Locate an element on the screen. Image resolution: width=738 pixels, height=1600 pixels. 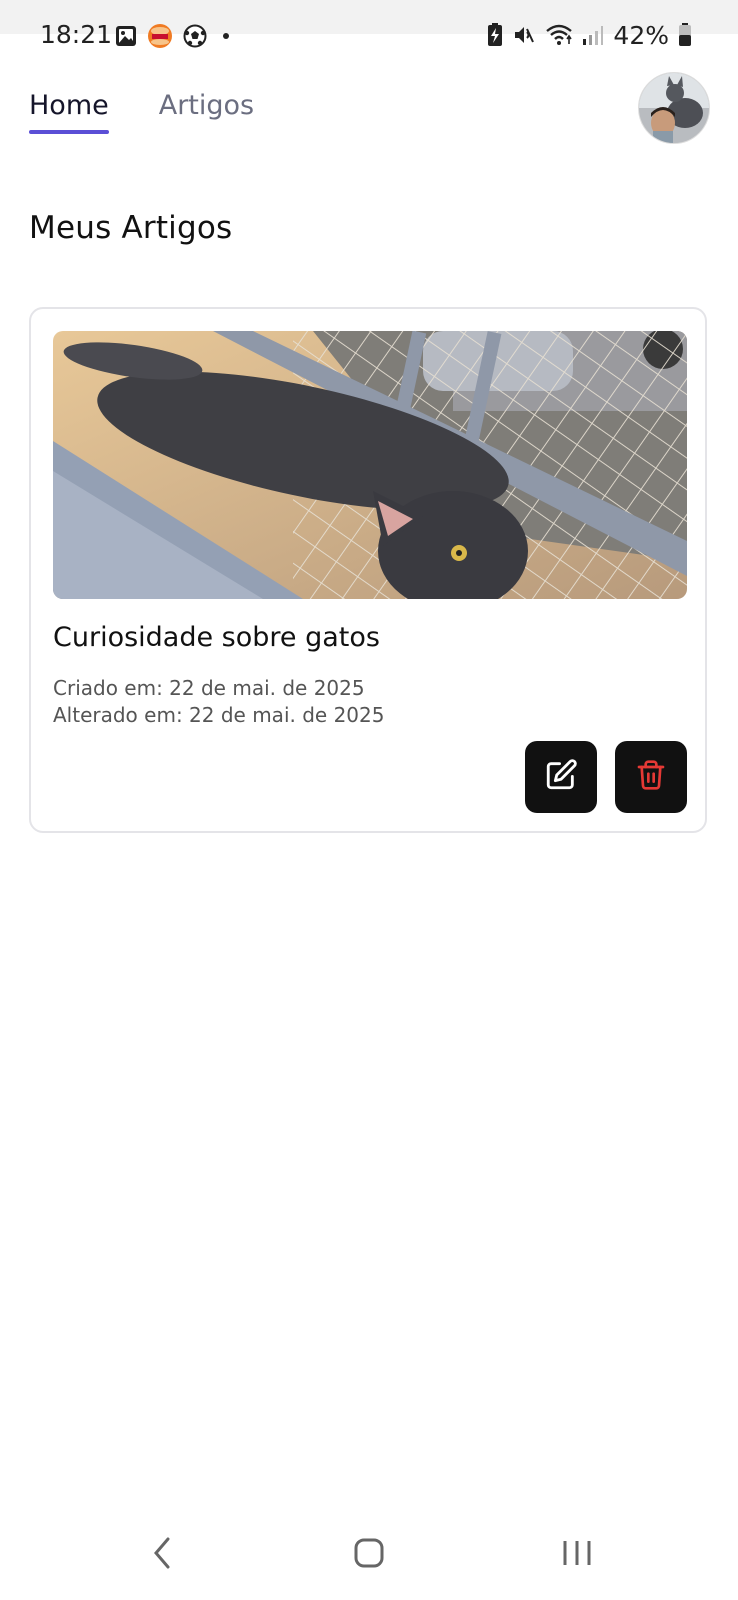
gallery-icon is located at coordinates (126, 36).